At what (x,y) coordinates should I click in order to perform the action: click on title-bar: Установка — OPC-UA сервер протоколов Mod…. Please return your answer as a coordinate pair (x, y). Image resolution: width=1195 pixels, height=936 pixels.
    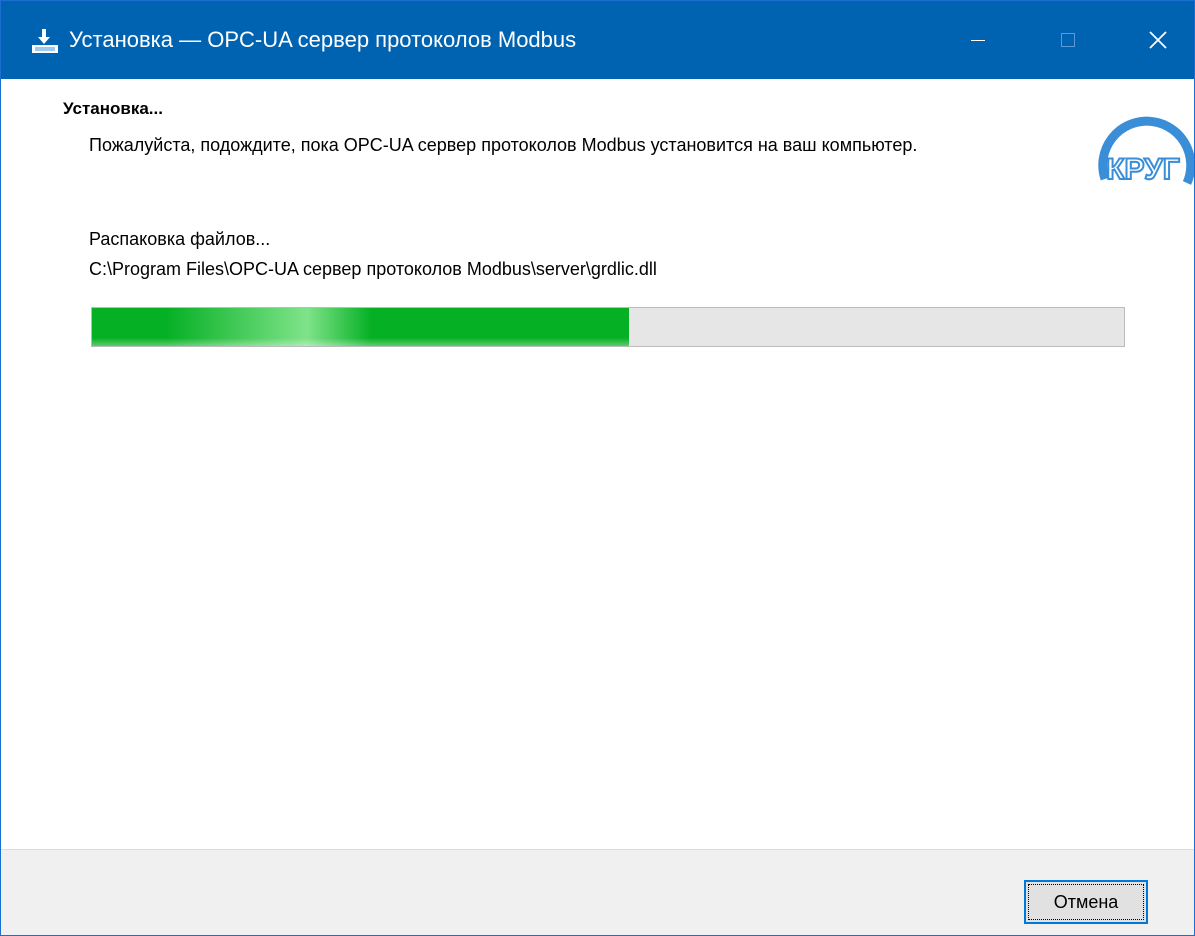
    Looking at the image, I should click on (597, 40).